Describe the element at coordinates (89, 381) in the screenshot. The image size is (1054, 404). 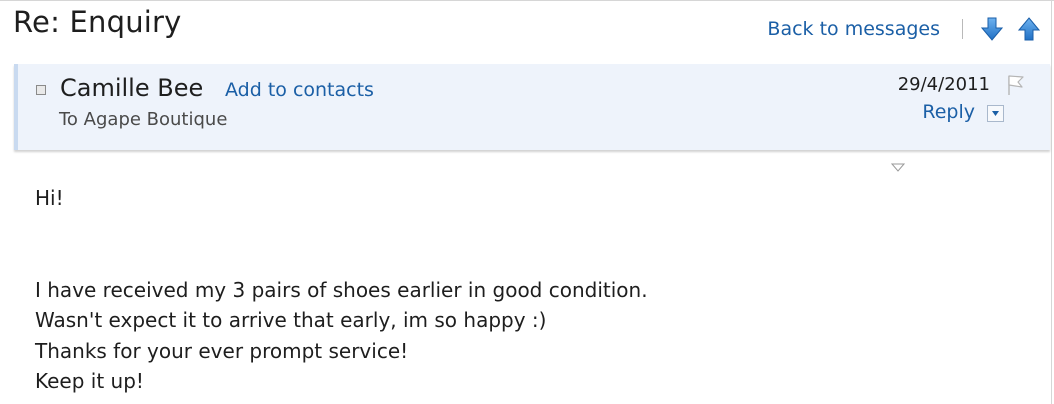
I see `body-line: Keep it up!` at that location.